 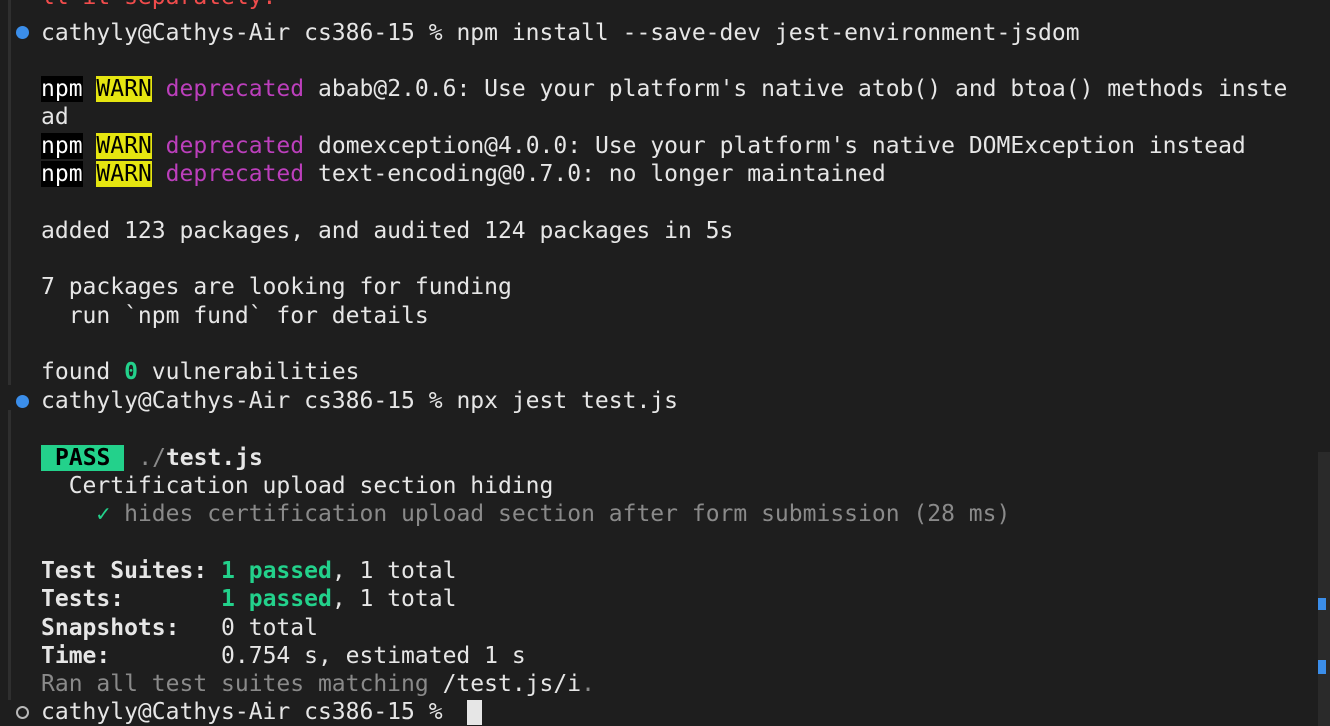 What do you see at coordinates (131, 372) in the screenshot?
I see `vulnerability-count: 0` at bounding box center [131, 372].